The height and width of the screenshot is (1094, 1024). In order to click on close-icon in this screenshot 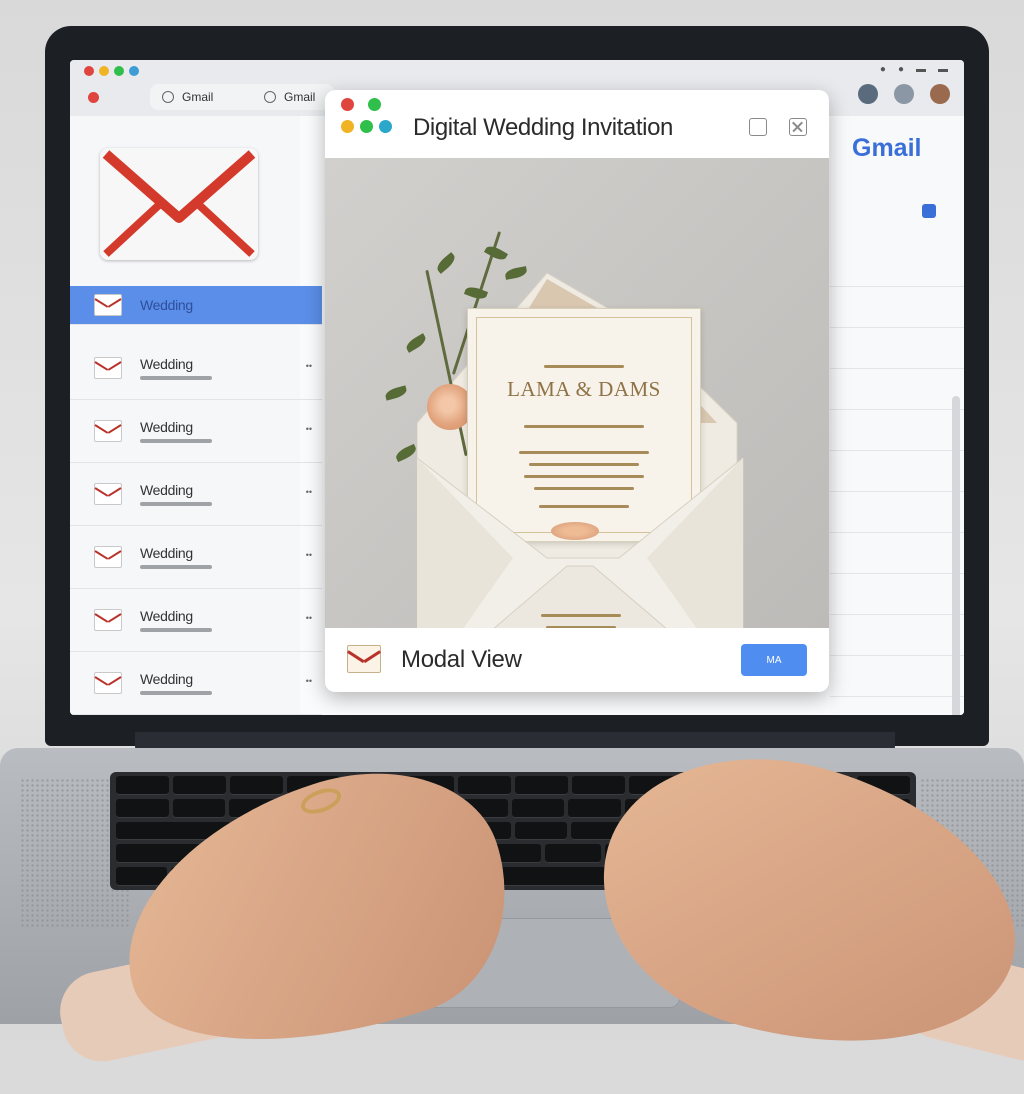, I will do `click(798, 127)`.